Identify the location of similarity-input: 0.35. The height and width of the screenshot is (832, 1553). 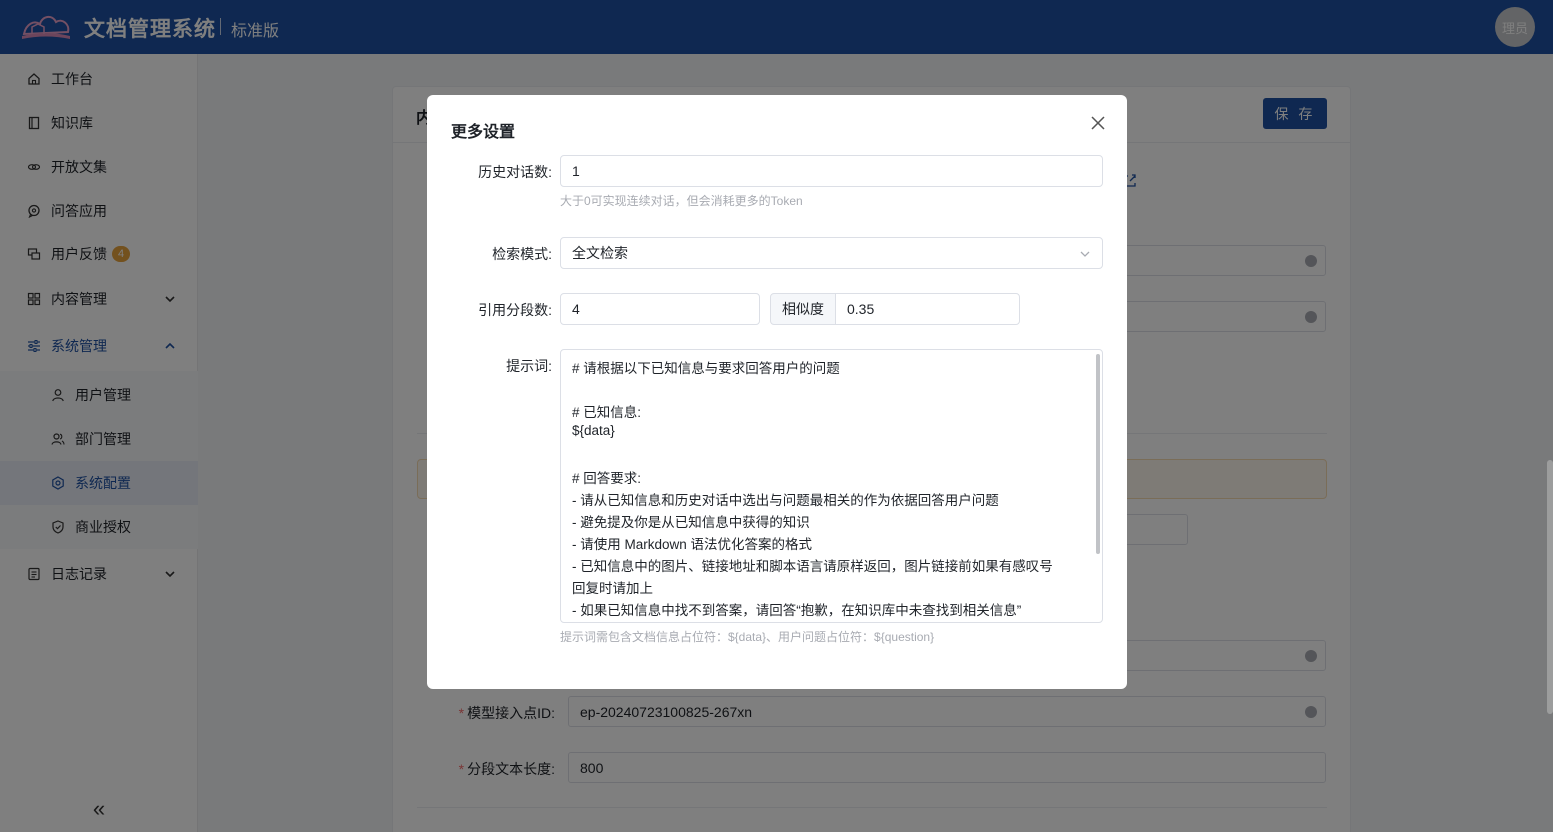
(927, 309).